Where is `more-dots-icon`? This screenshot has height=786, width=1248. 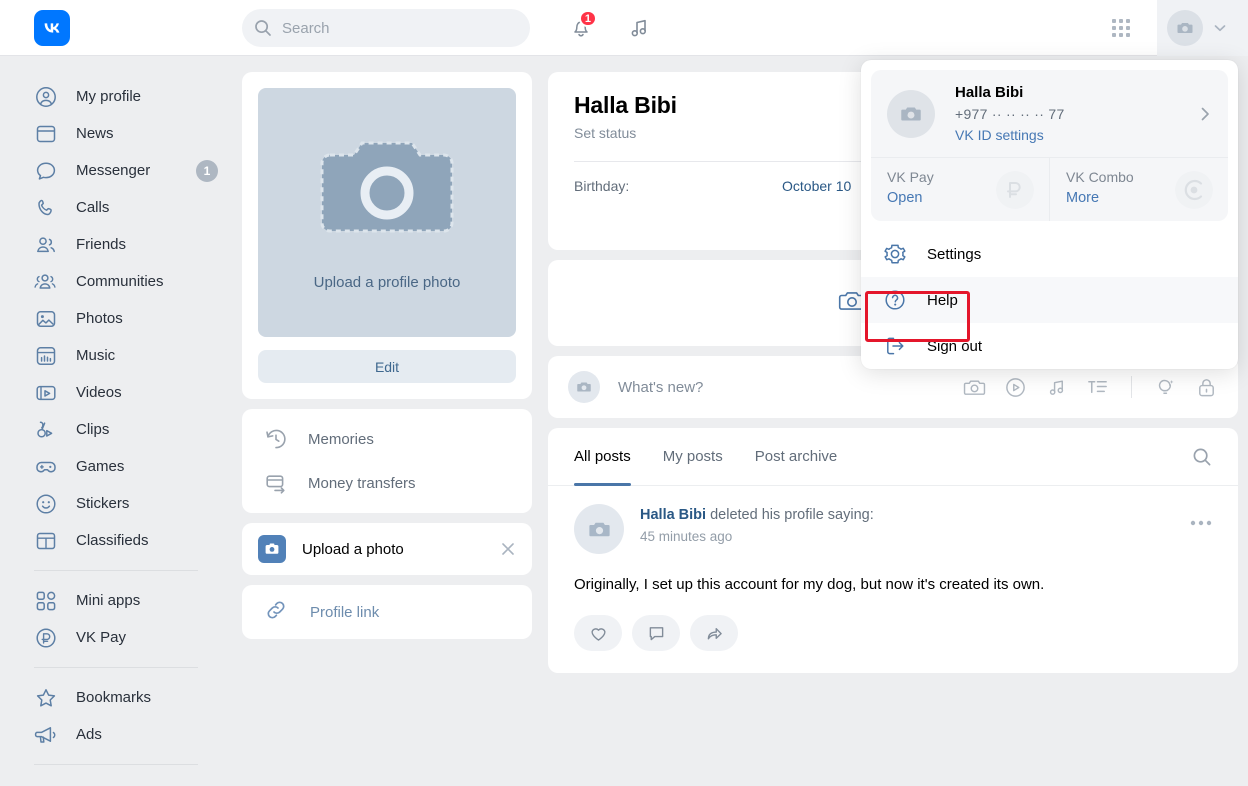 more-dots-icon is located at coordinates (1201, 523).